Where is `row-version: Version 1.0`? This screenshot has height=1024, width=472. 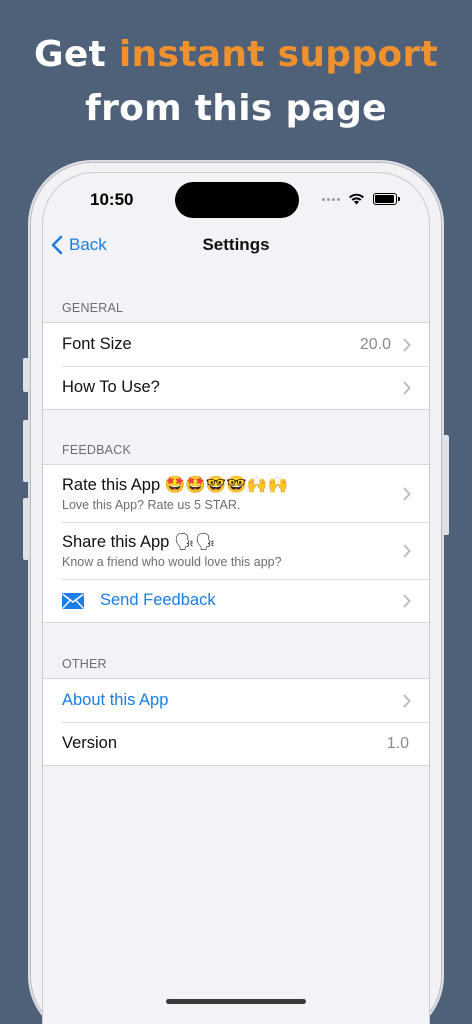
row-version: Version 1.0 is located at coordinates (236, 743).